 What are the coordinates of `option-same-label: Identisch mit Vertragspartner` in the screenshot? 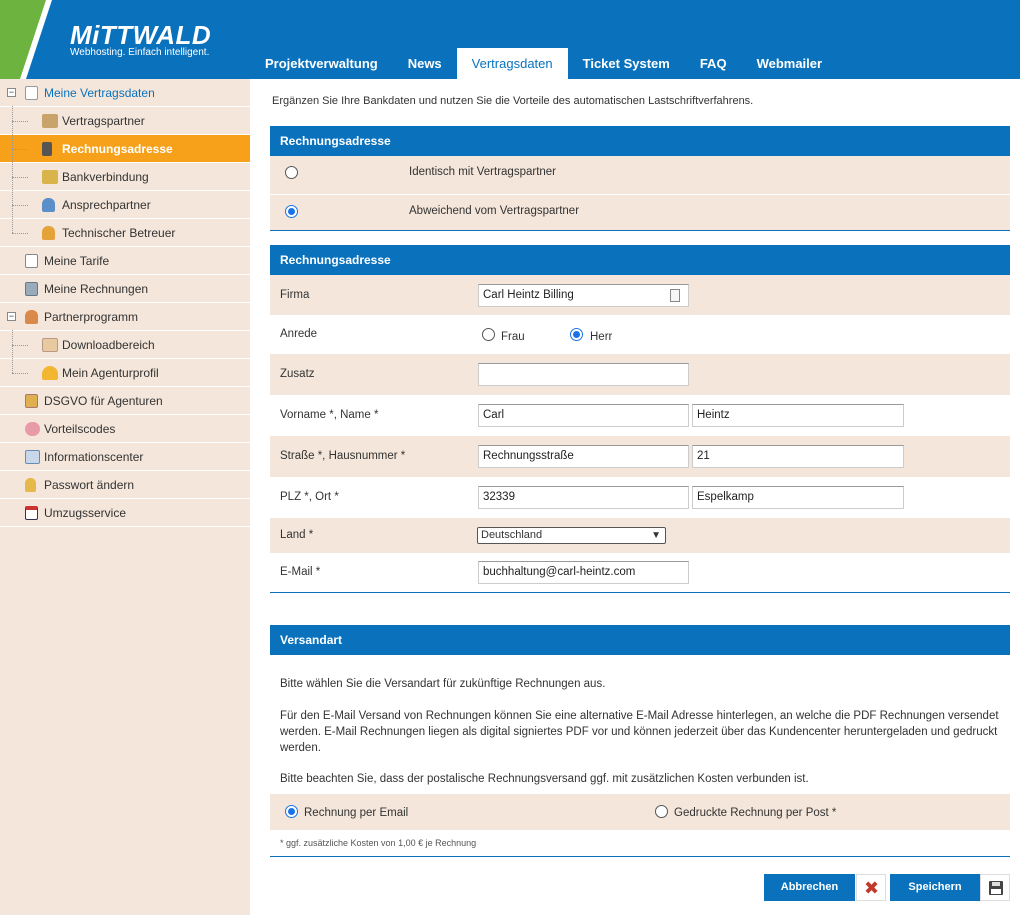 It's located at (483, 172).